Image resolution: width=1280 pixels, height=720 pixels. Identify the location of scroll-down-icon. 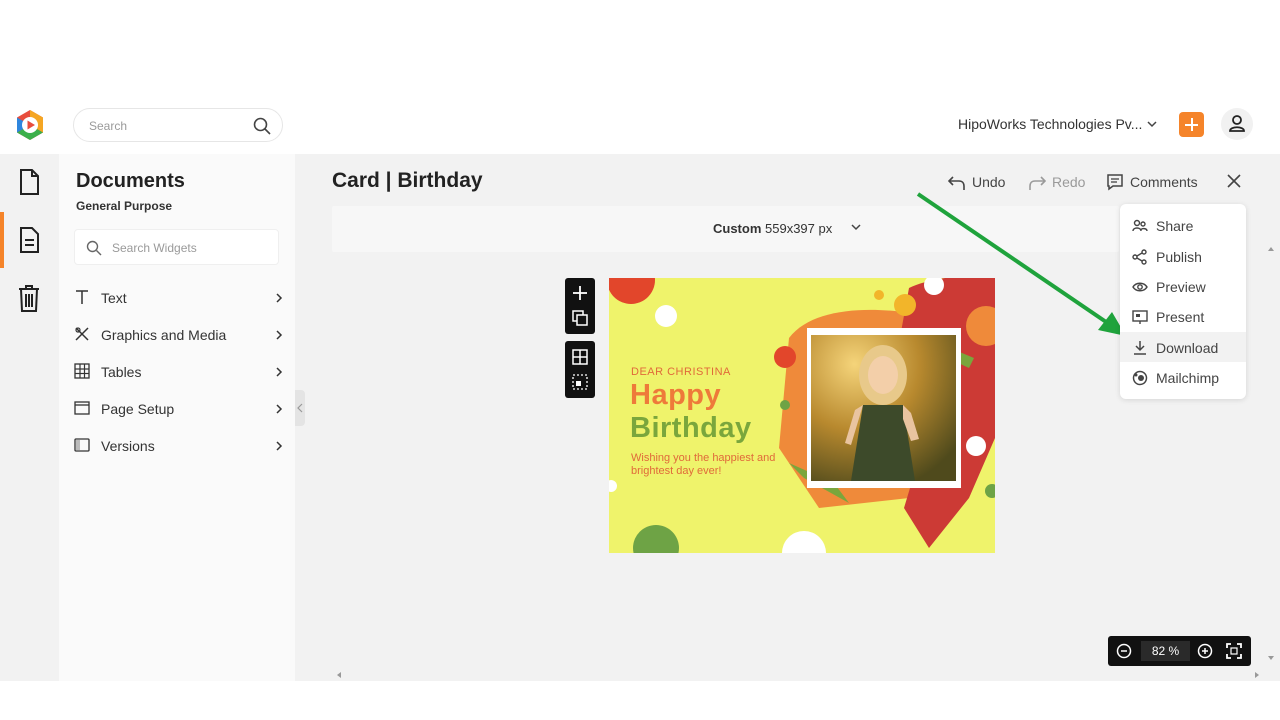
(1271, 658).